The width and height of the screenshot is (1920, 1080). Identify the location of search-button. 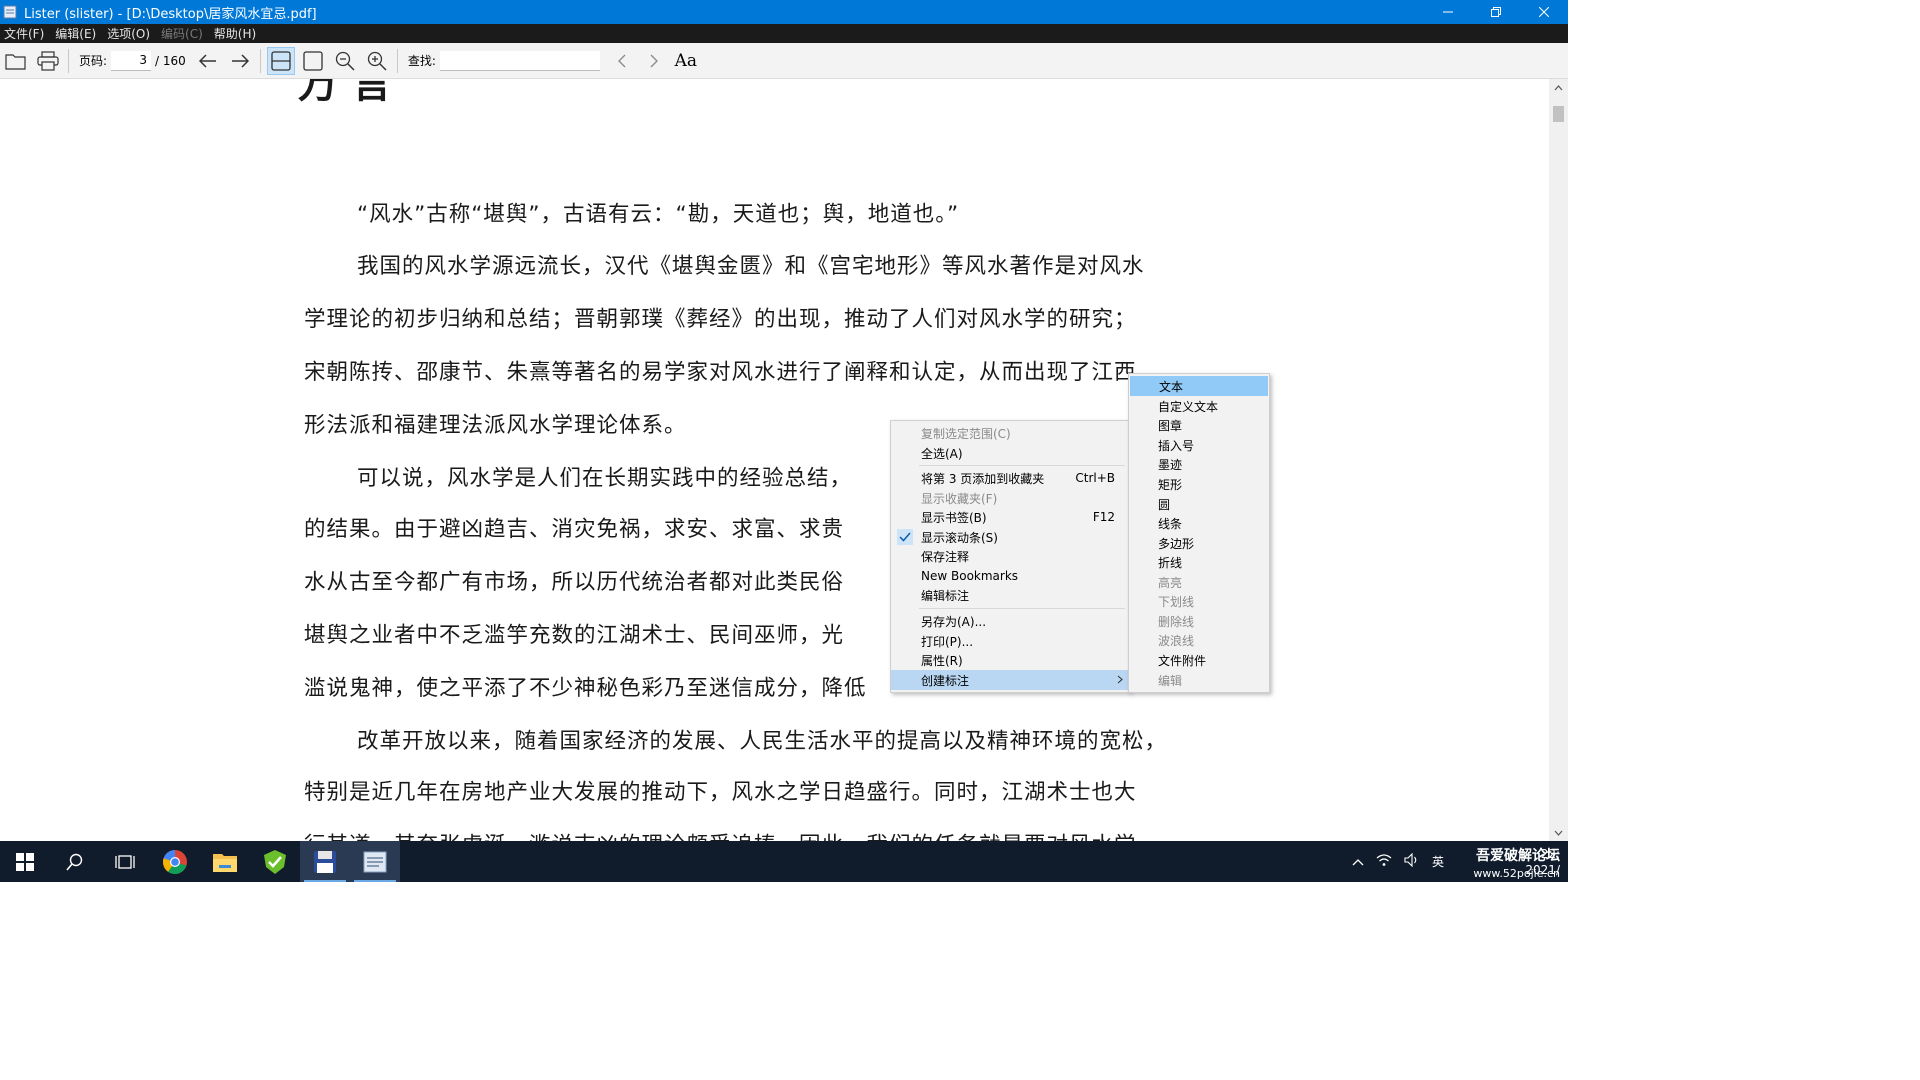
(75, 861).